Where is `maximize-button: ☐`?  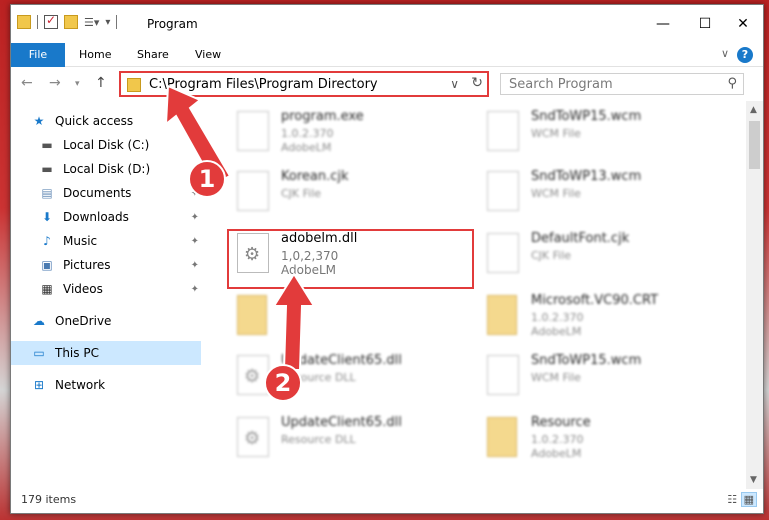 maximize-button: ☐ is located at coordinates (705, 24).